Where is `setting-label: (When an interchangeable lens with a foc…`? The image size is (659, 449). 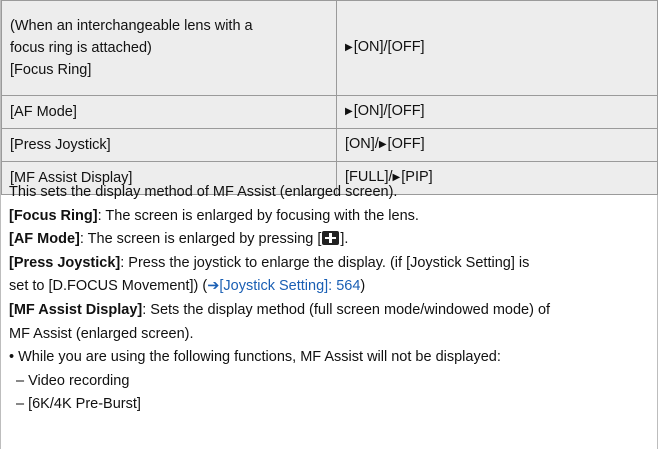
setting-label: (When an interchangeable lens with a foc… is located at coordinates (169, 48).